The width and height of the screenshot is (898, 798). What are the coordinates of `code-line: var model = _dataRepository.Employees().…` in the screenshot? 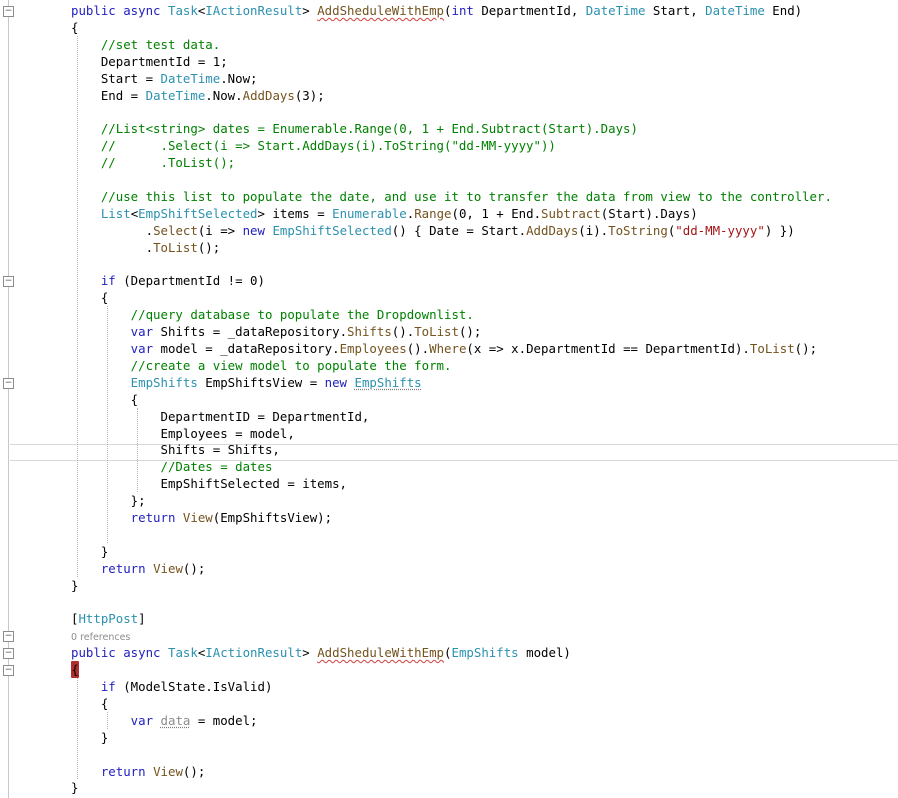 It's located at (484, 348).